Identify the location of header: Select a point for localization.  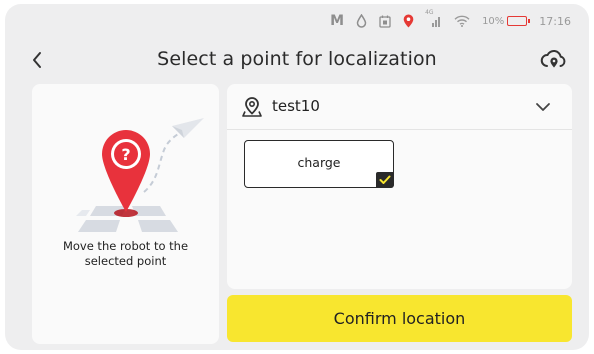
(297, 62).